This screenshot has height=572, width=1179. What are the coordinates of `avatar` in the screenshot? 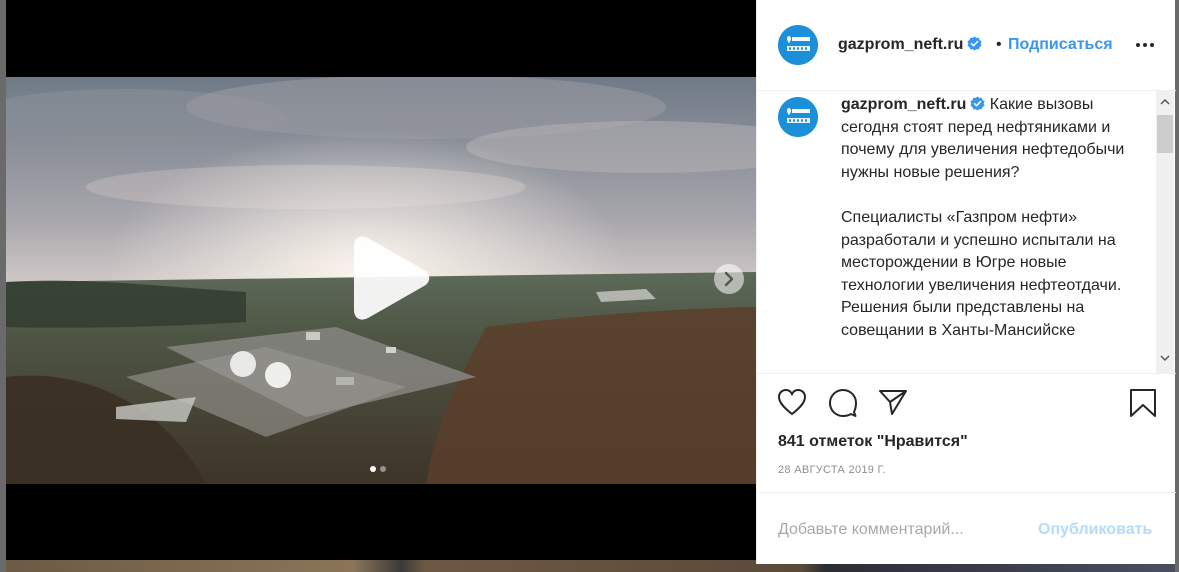 It's located at (798, 45).